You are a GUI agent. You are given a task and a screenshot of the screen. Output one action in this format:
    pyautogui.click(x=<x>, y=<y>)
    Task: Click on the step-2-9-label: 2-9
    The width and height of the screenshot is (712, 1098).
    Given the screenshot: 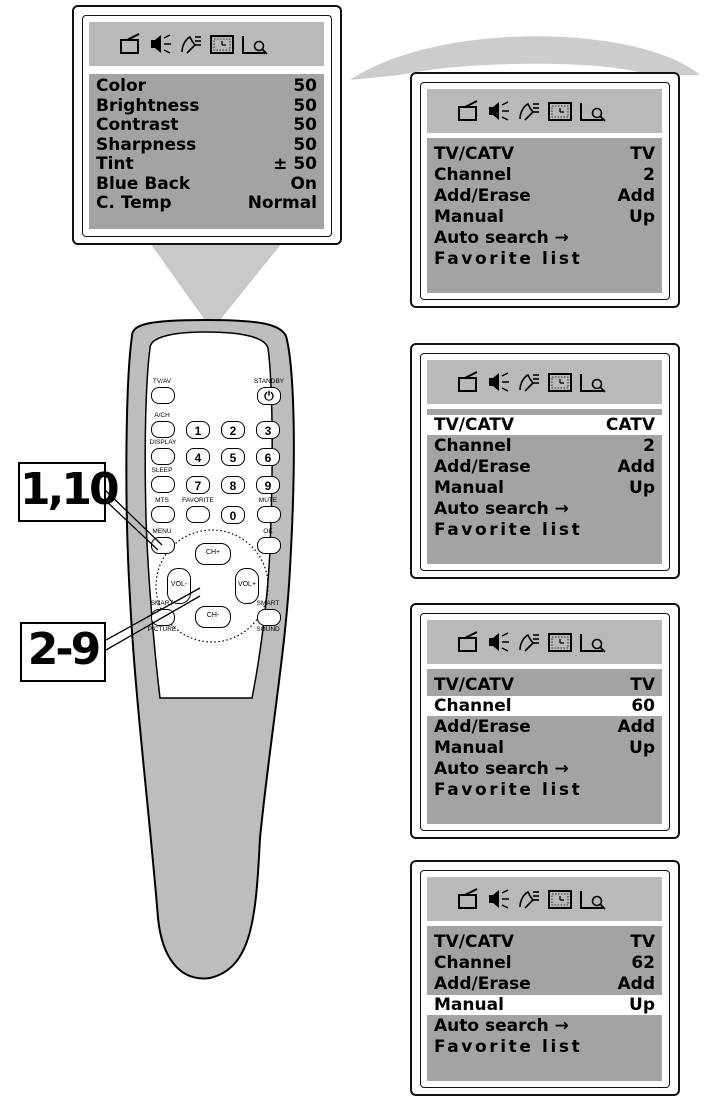 What is the action you would take?
    pyautogui.click(x=63, y=652)
    